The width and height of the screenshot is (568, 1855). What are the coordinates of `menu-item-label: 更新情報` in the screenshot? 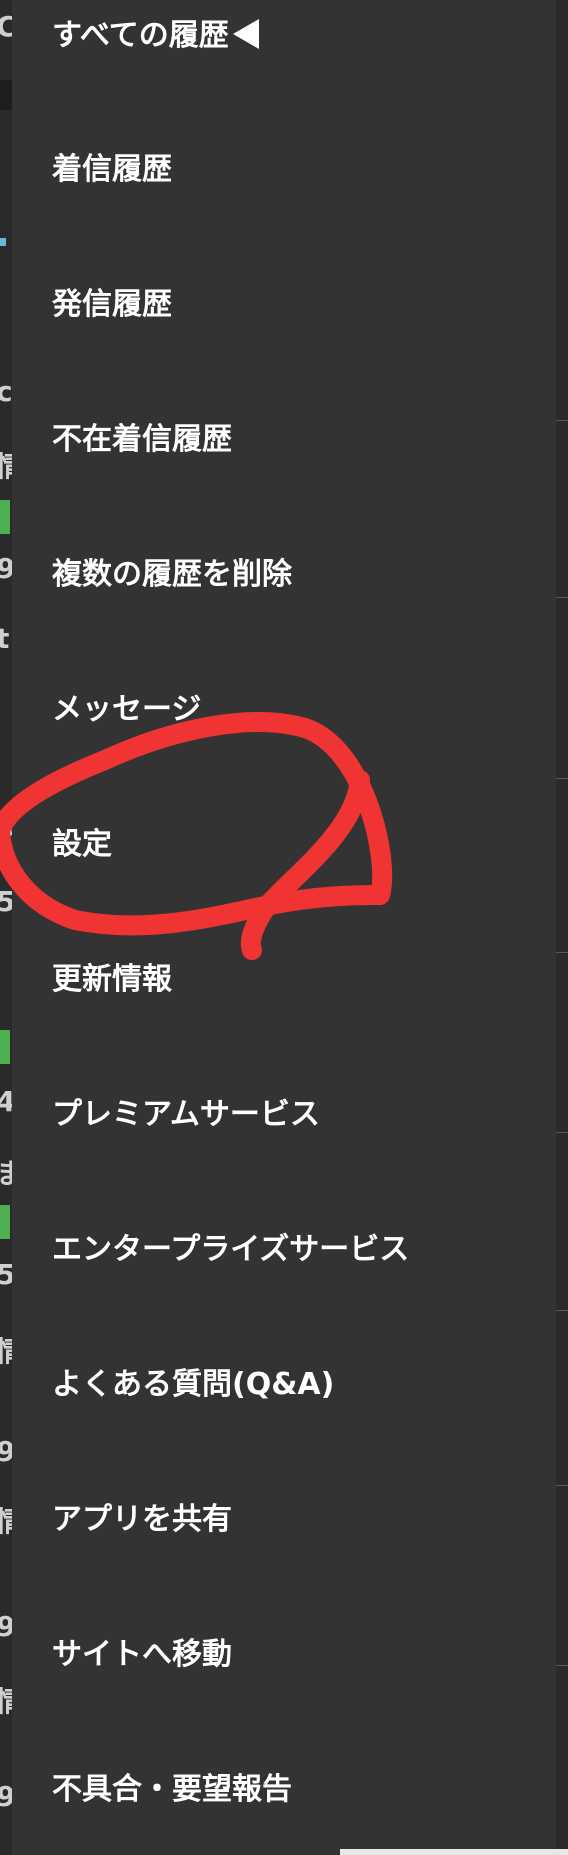 It's located at (112, 979).